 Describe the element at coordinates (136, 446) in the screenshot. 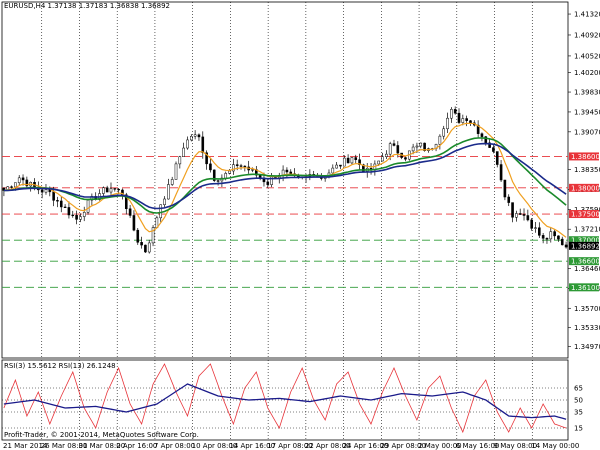

I see `x-tick-label: 2 Apr 16:00` at that location.